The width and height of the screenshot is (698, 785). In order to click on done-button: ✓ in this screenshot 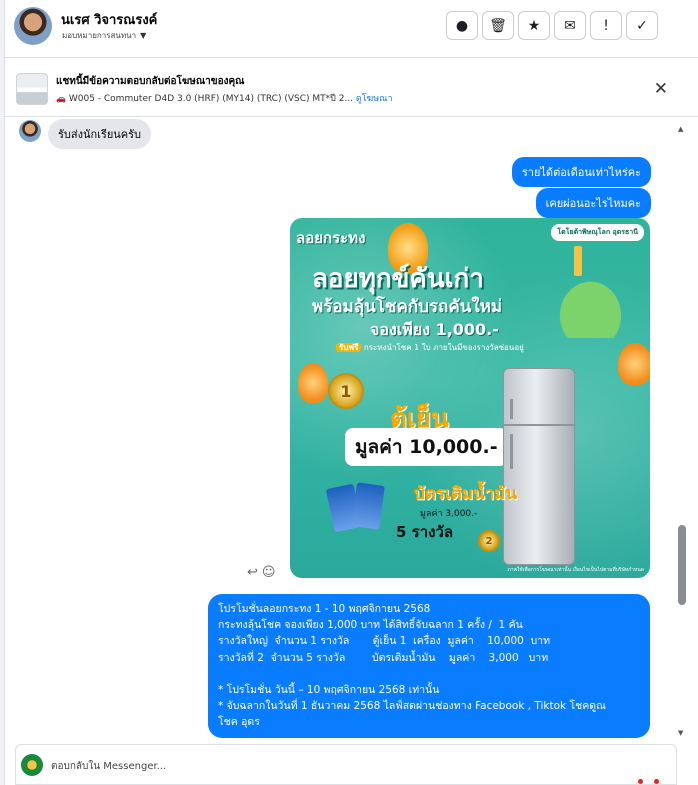, I will do `click(642, 25)`.